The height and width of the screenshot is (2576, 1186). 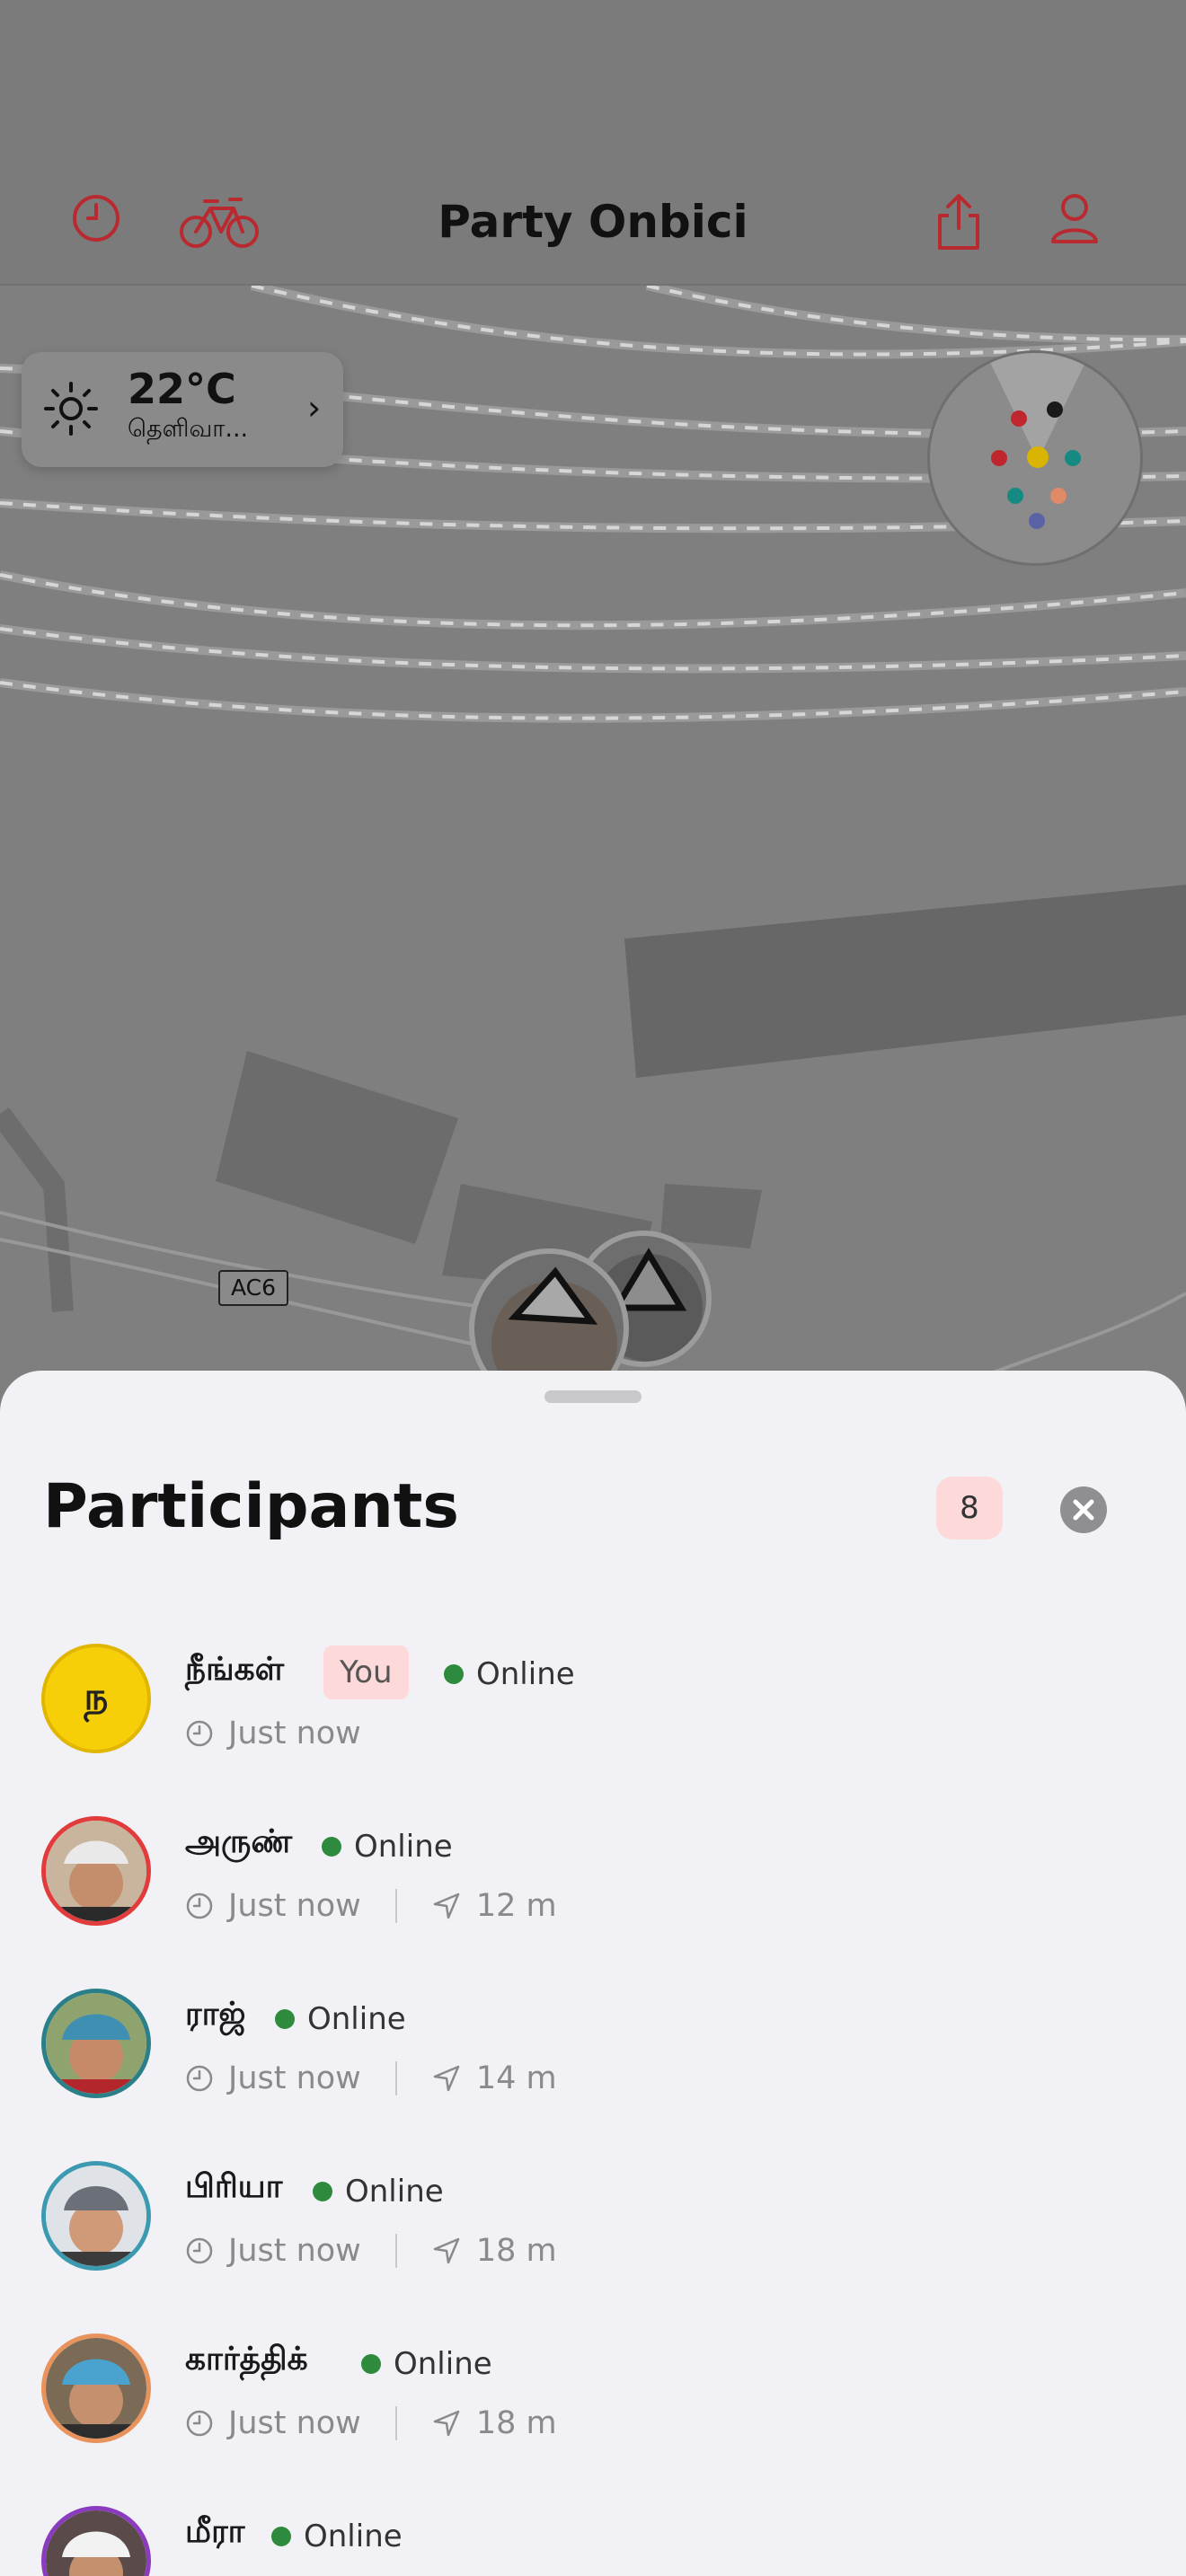 I want to click on participant-name: நீங்கள், so click(x=235, y=1669).